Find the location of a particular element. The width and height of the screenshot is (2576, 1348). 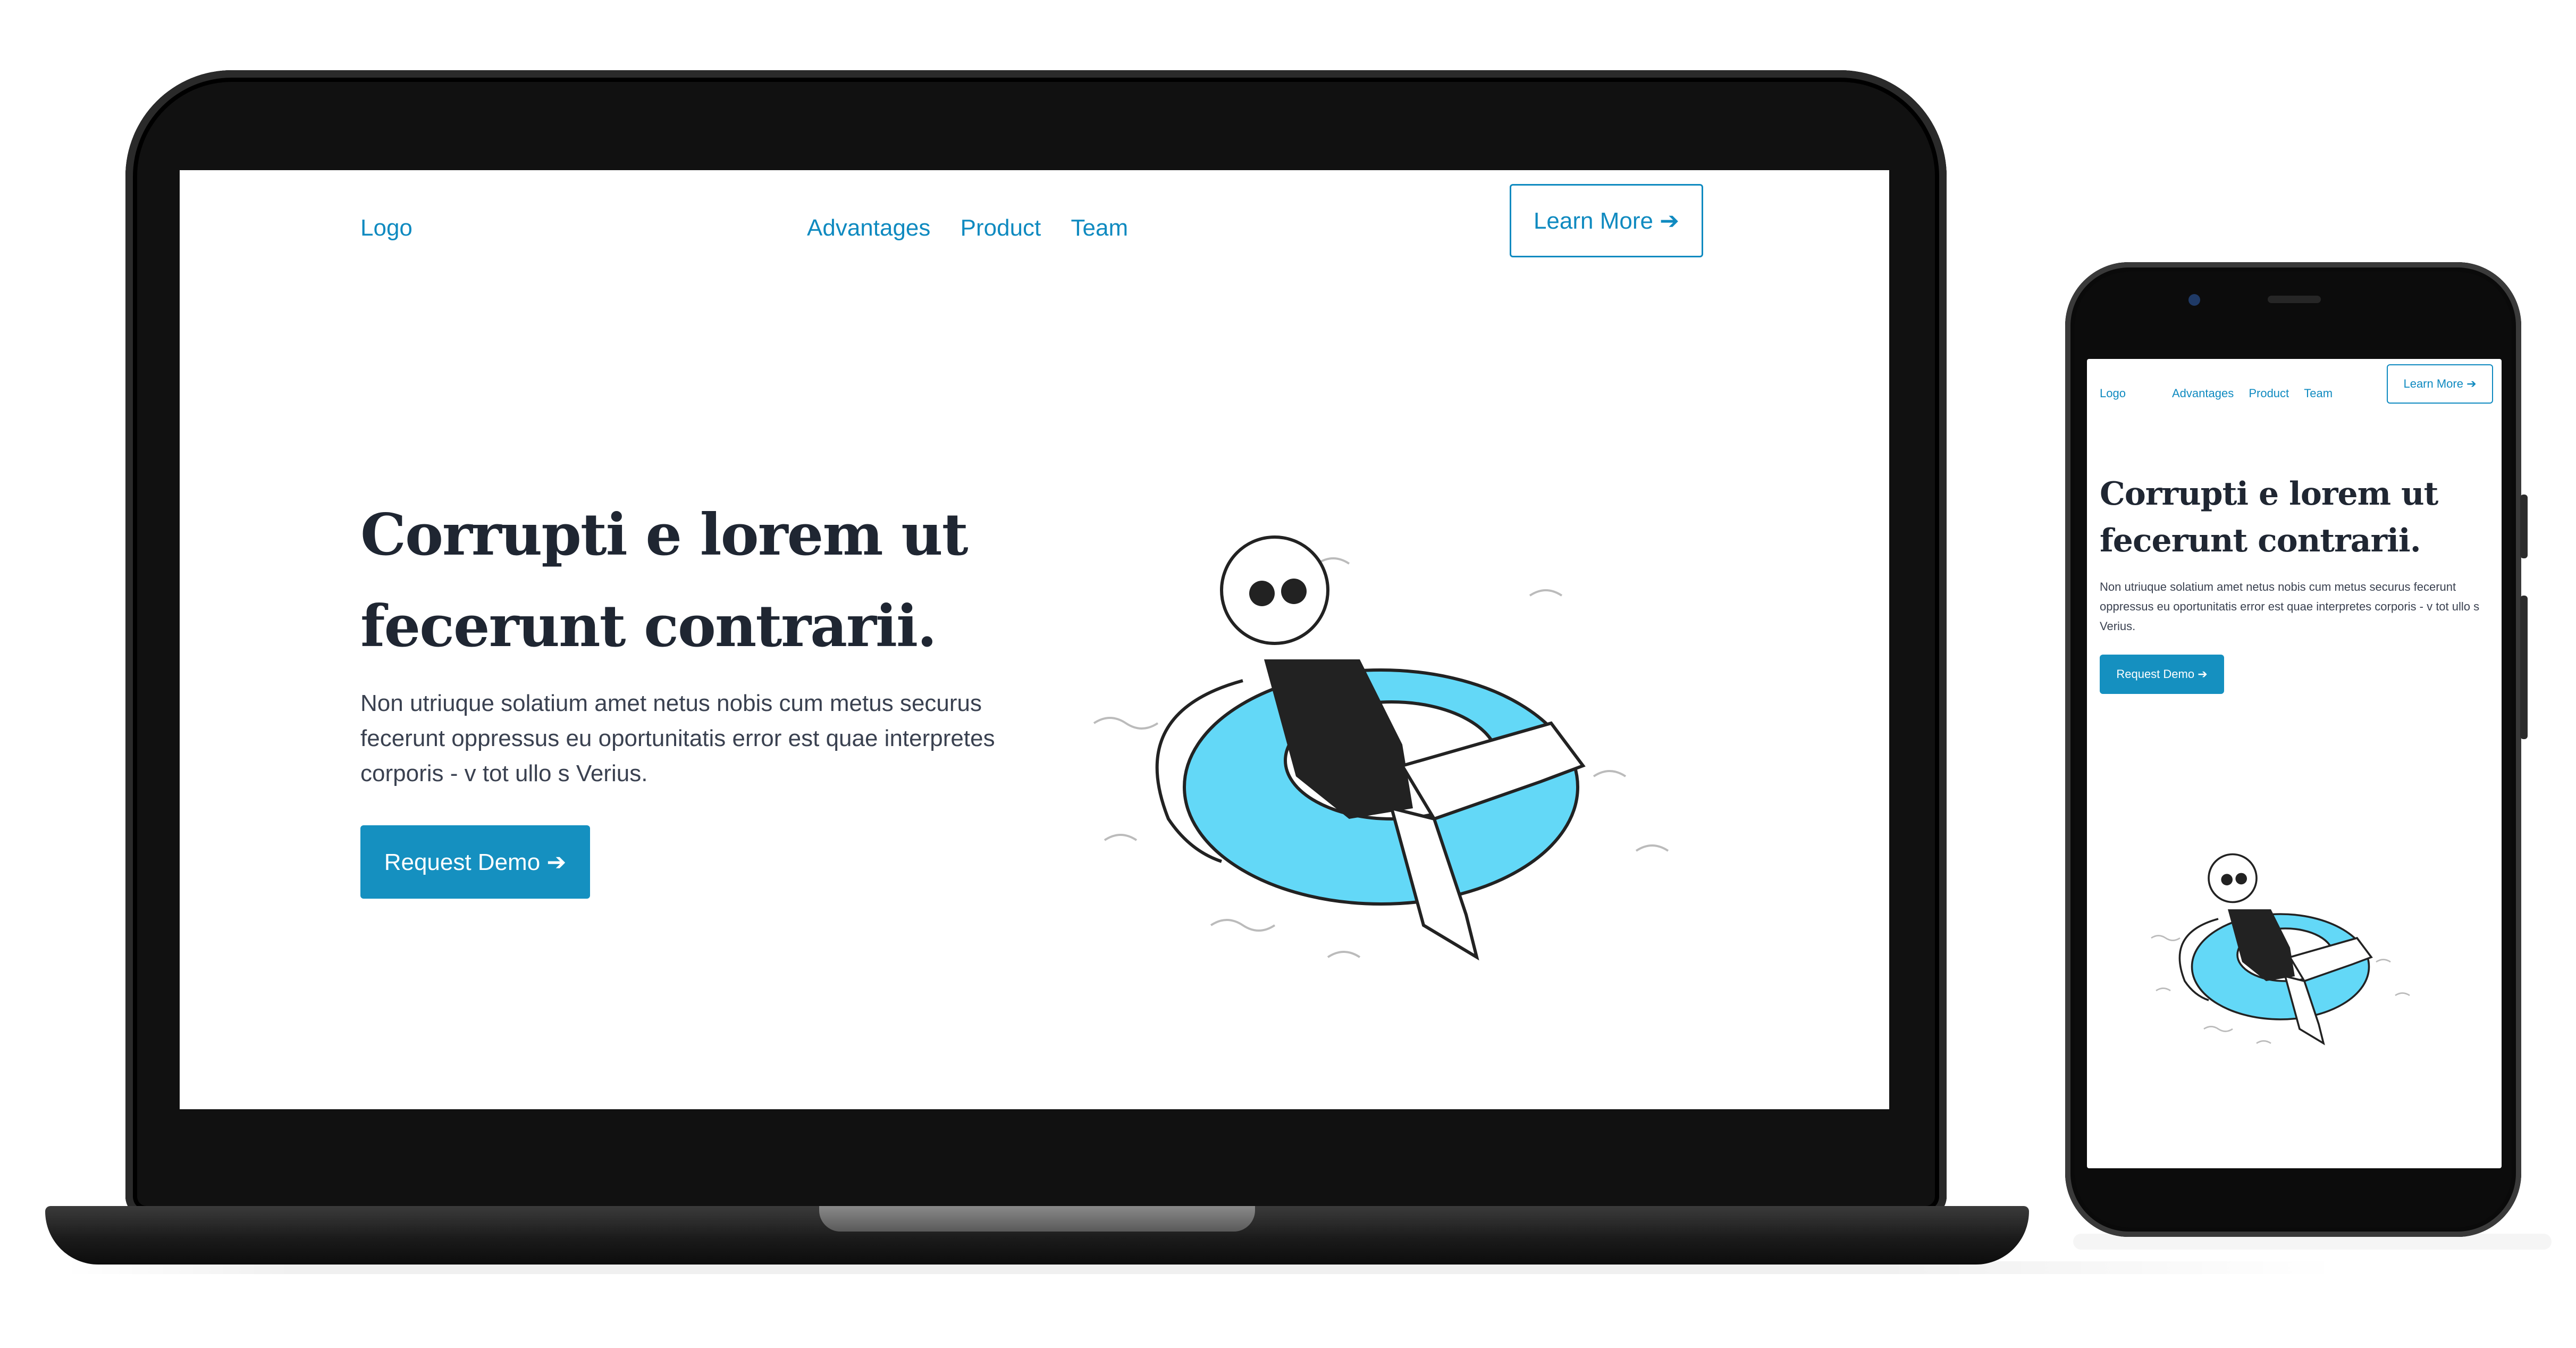

phone-camera is located at coordinates (2194, 300).